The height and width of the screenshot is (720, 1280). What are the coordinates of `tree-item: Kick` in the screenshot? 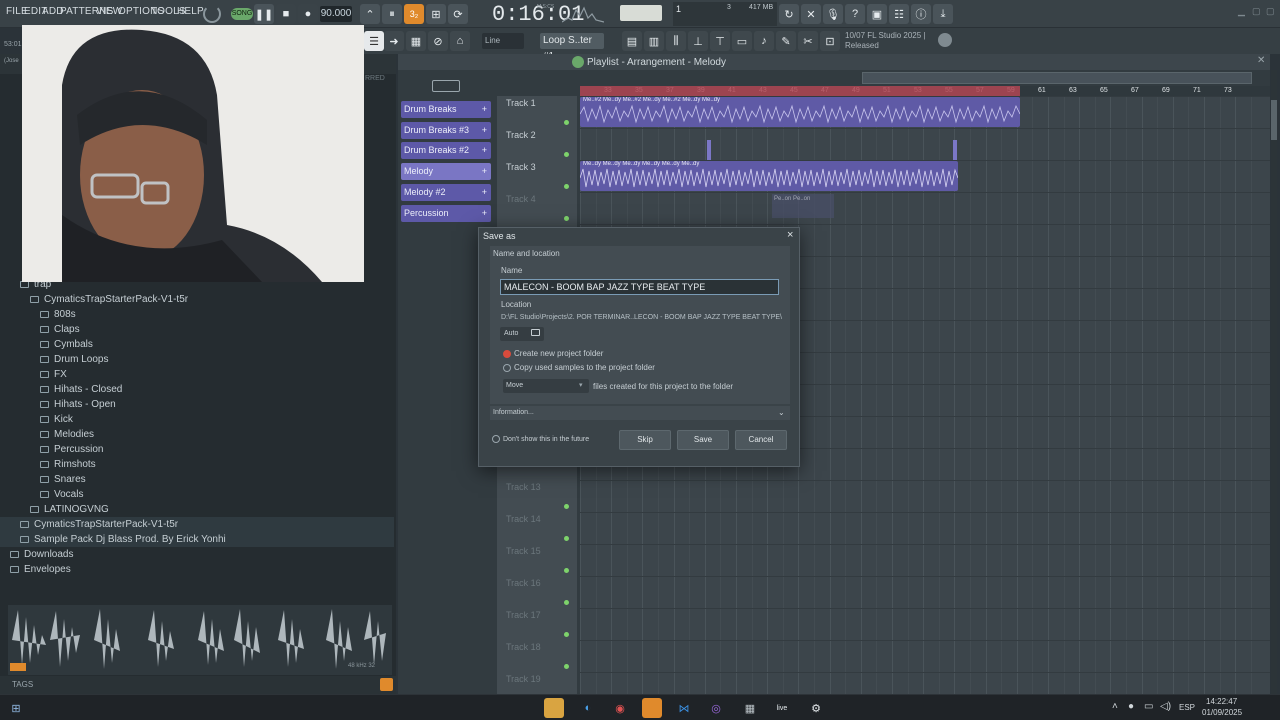 It's located at (197, 419).